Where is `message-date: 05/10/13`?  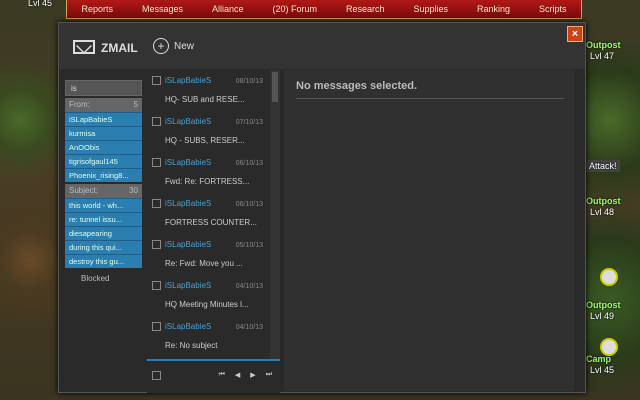 message-date: 05/10/13 is located at coordinates (249, 245).